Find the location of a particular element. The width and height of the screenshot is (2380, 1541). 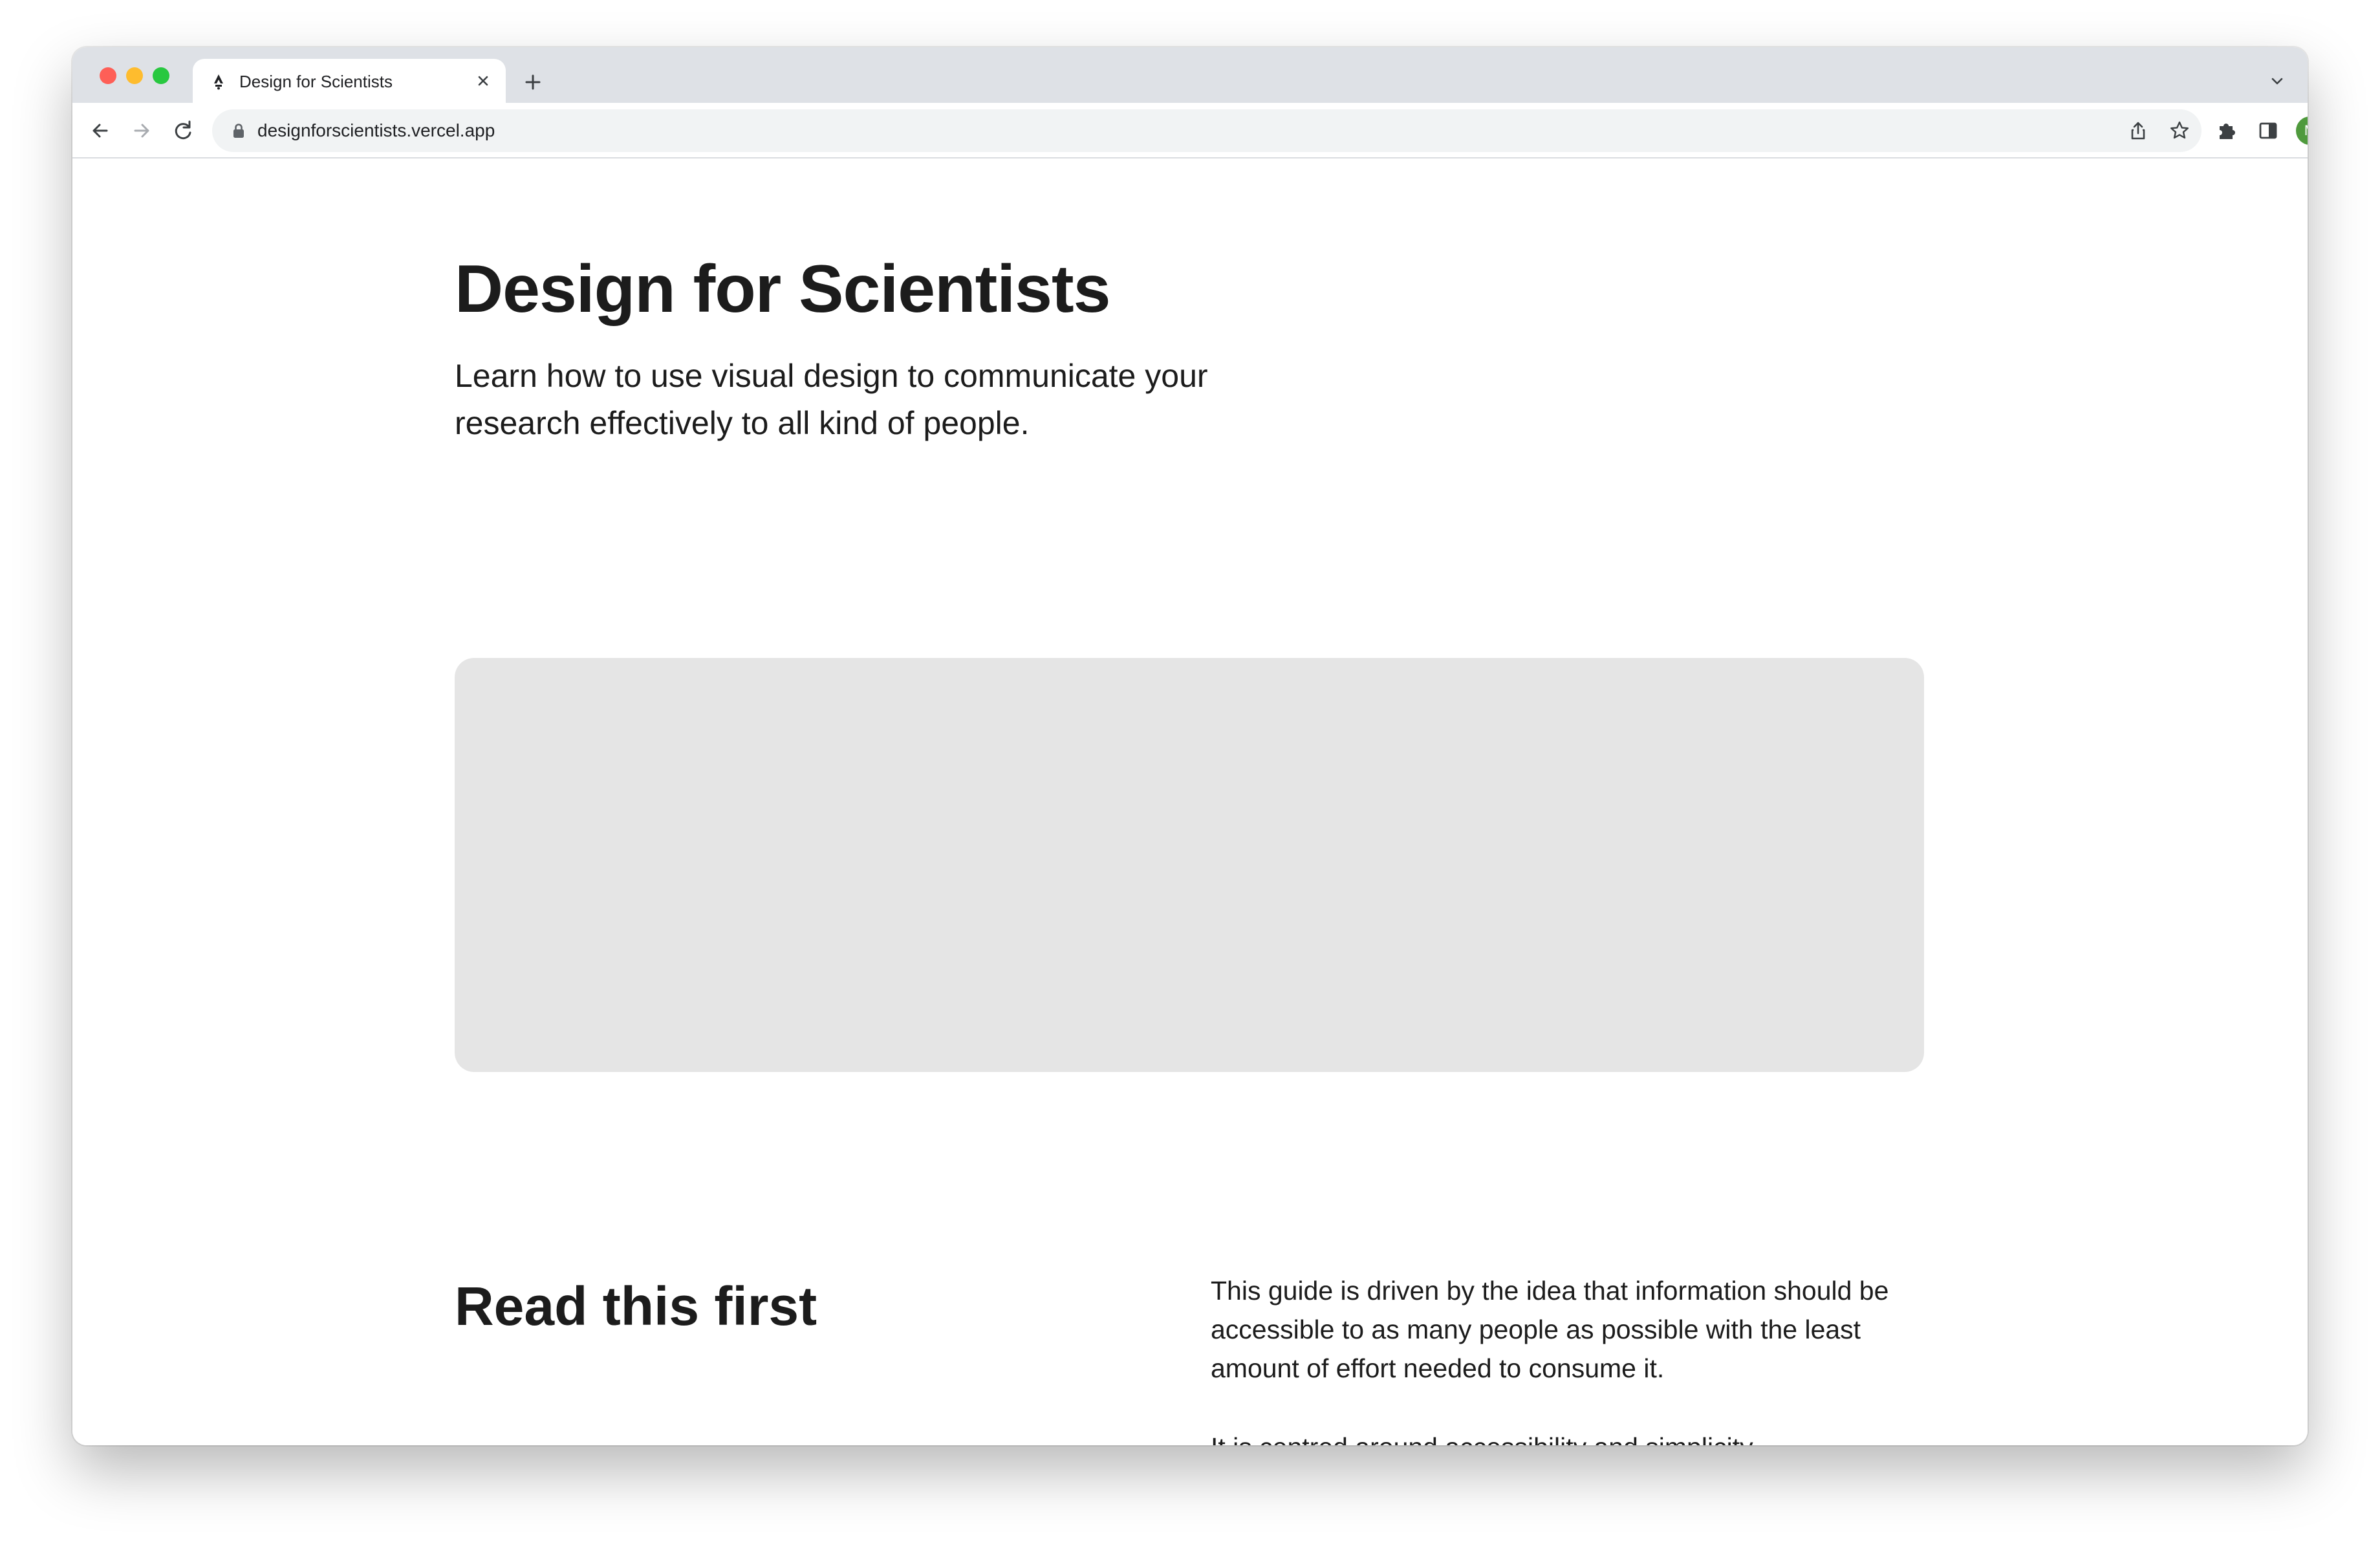

chevron-down-icon is located at coordinates (2277, 81).